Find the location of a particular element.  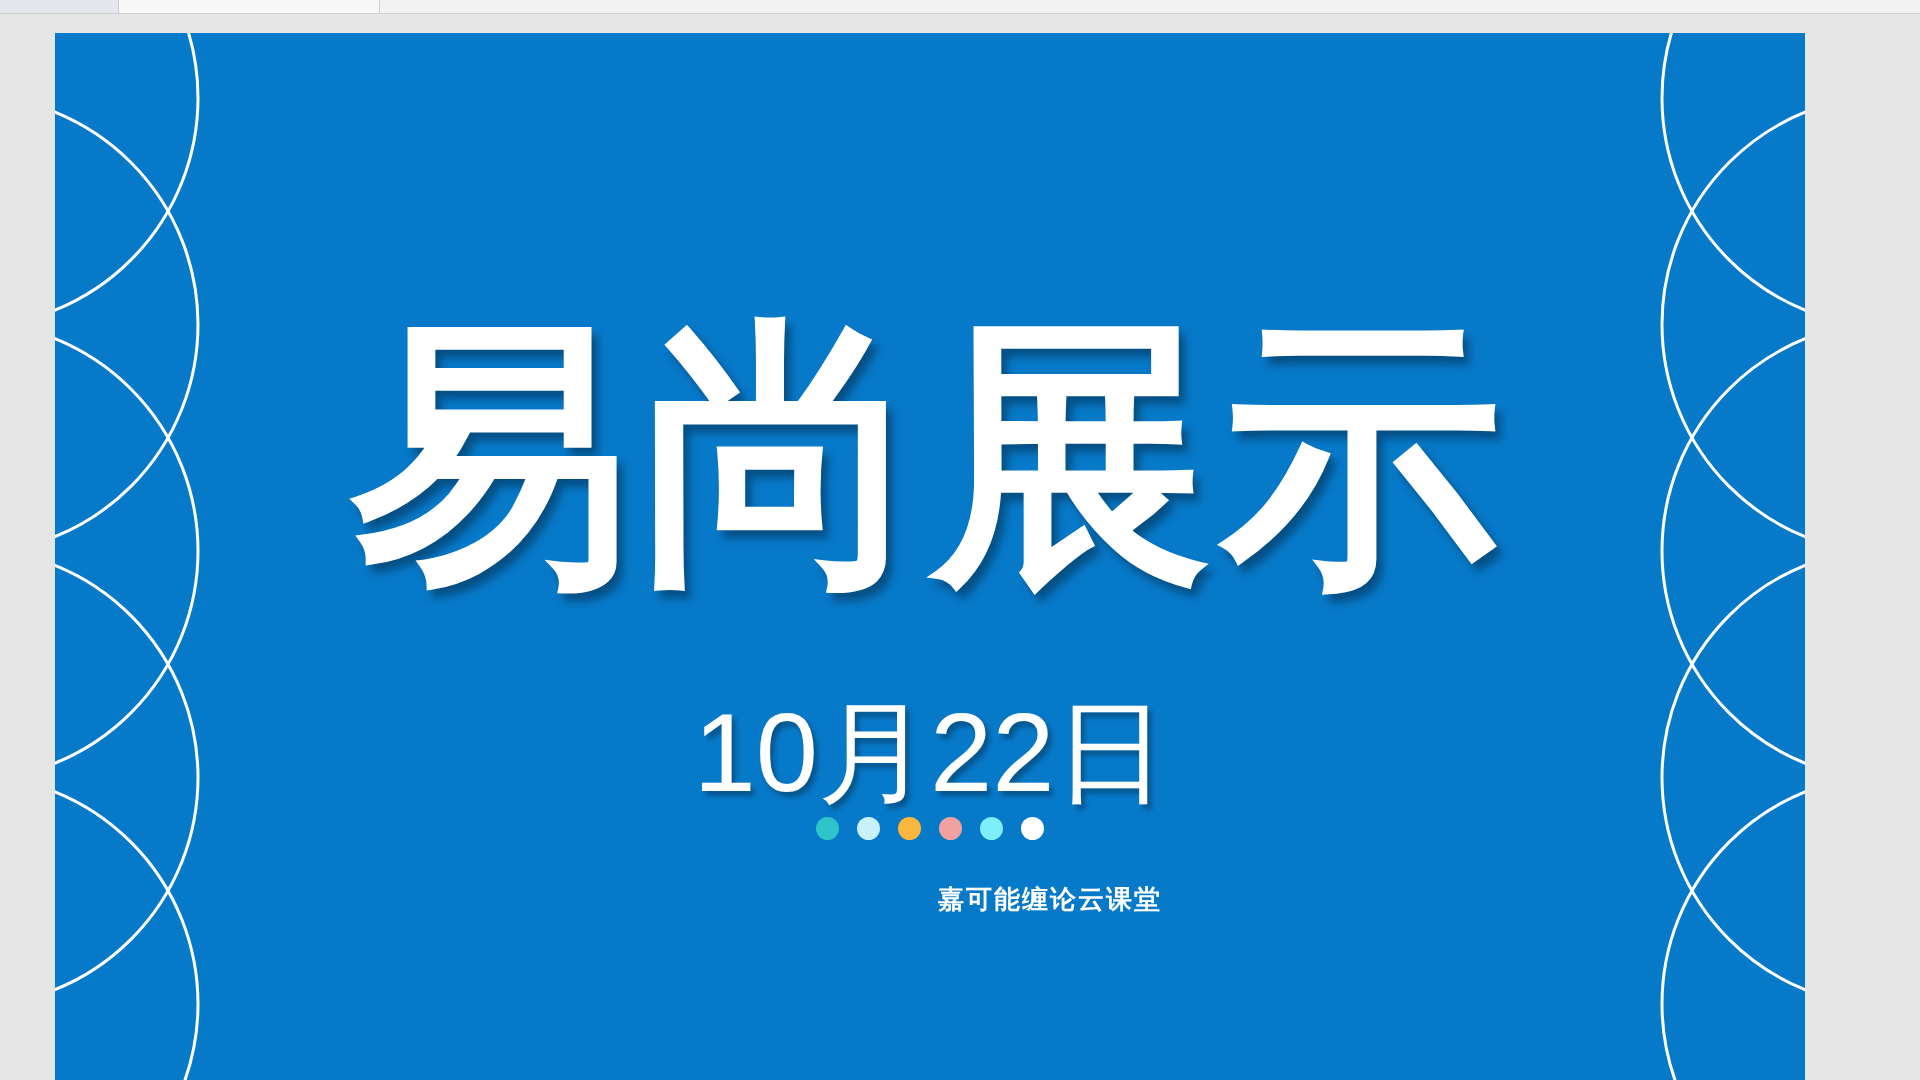

footer-text: 嘉可能缠论云课堂 is located at coordinates (1050, 900).